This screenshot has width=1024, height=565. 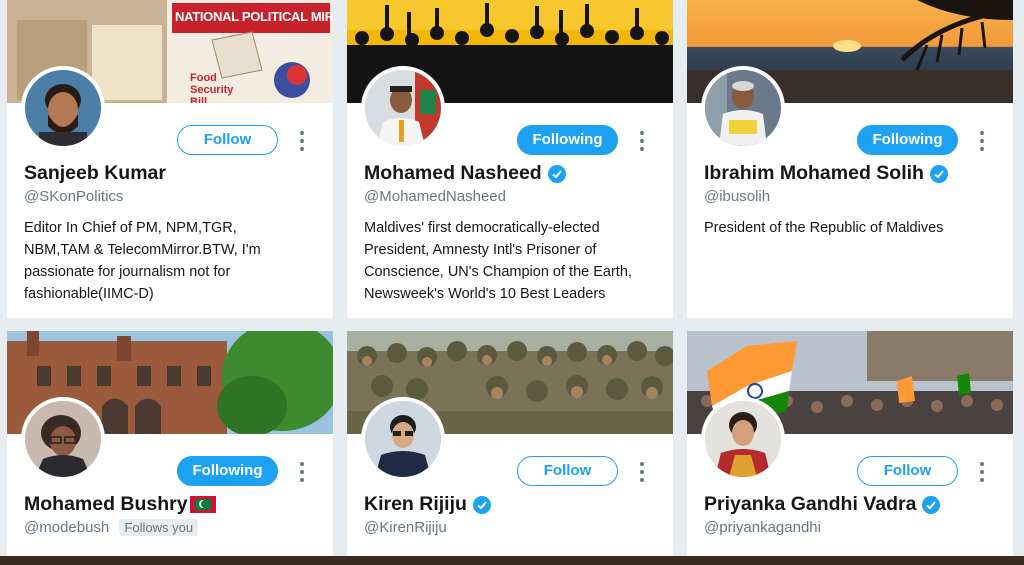 I want to click on profile-name-text: Mohamed Nasheed, so click(x=453, y=173).